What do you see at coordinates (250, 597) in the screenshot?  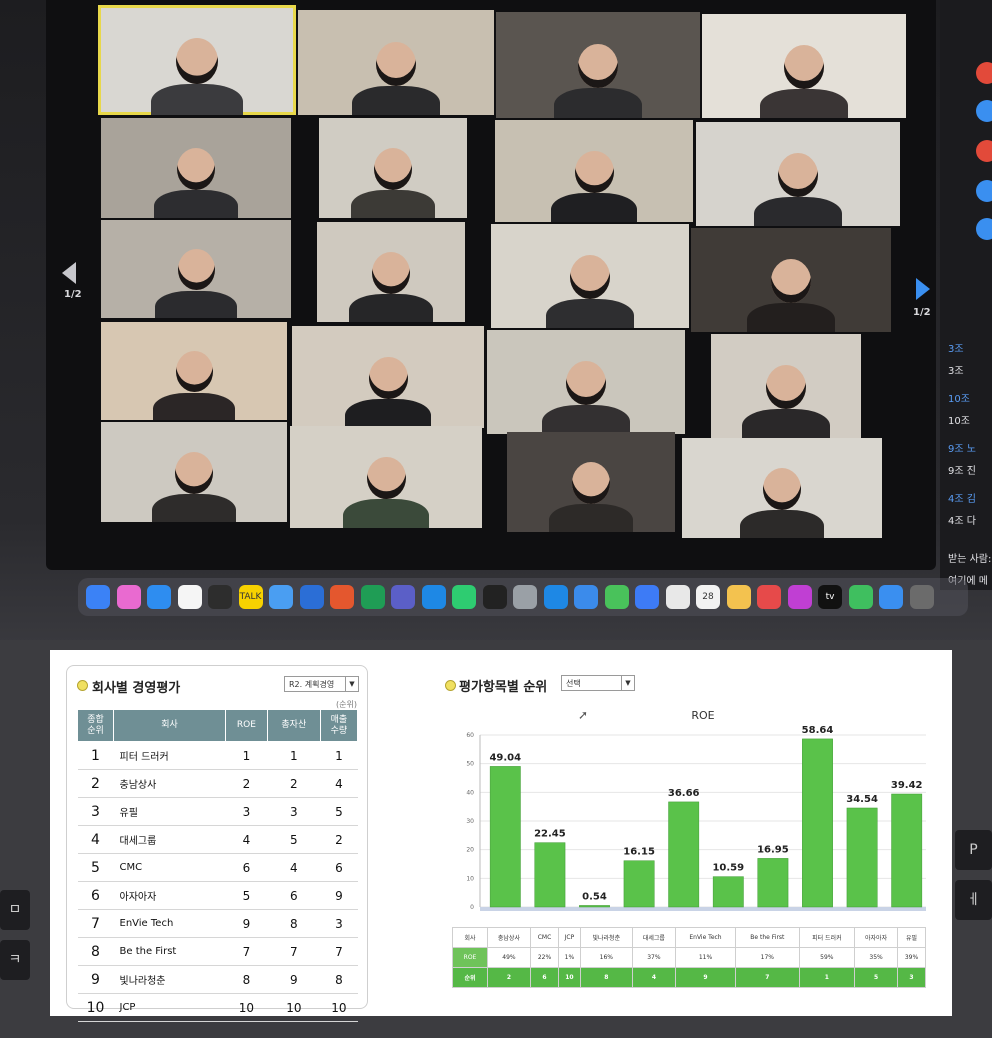 I see `dock-app-icon: TALK` at bounding box center [250, 597].